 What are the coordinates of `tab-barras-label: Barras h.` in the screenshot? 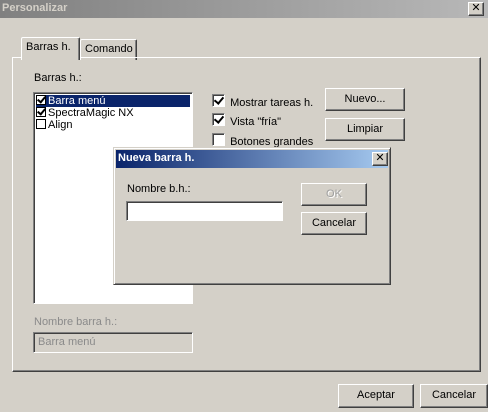 It's located at (48, 47).